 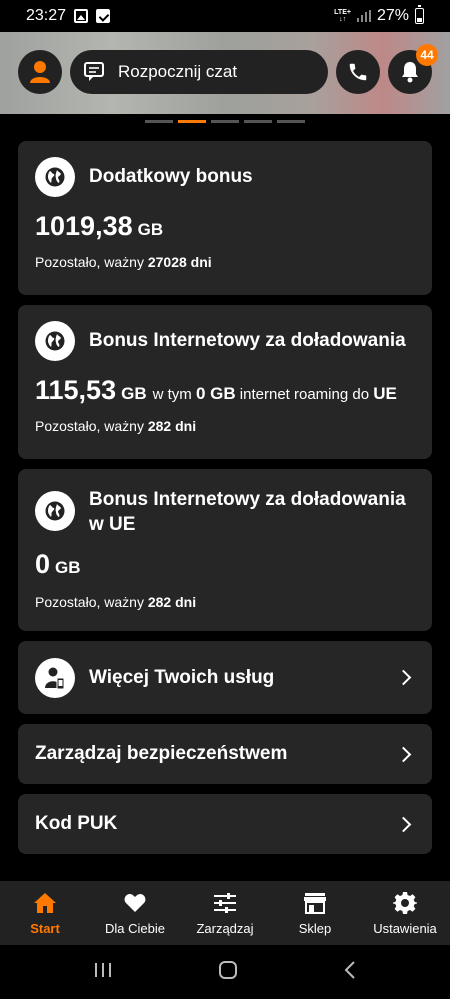 What do you see at coordinates (171, 176) in the screenshot?
I see `card-title: Dodatkowy bonus` at bounding box center [171, 176].